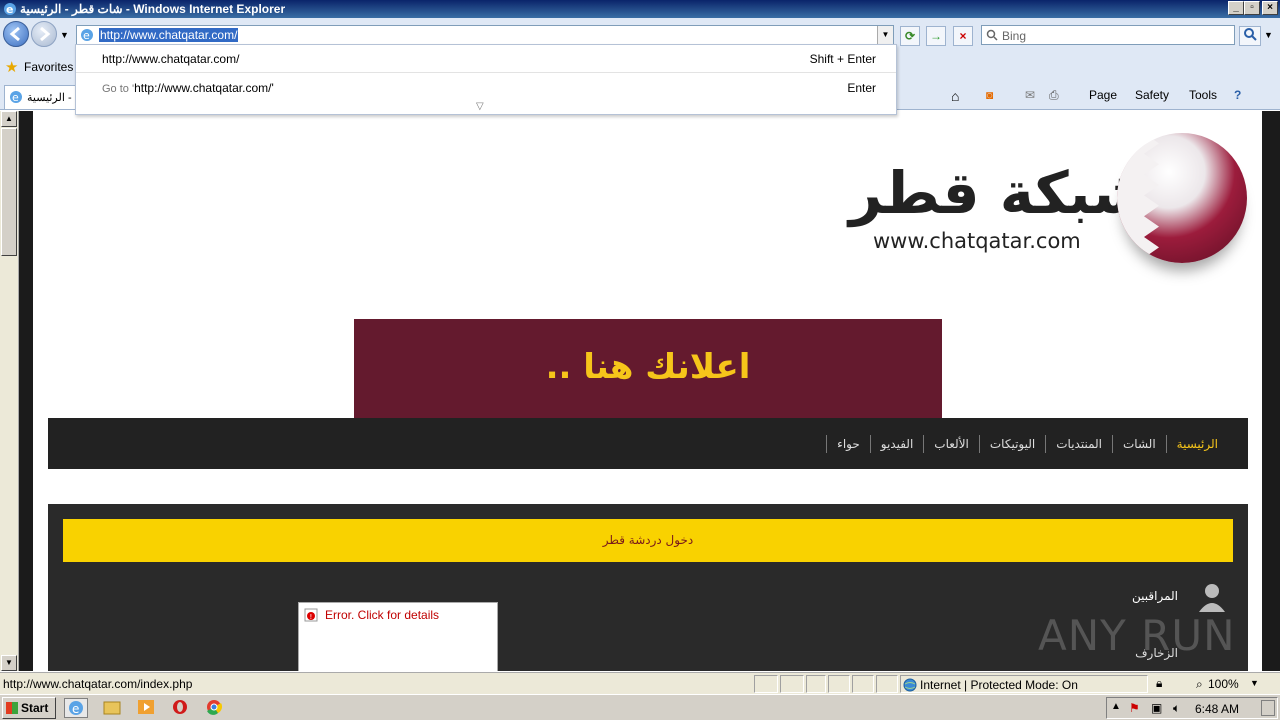  I want to click on address-text: http://www.chatqatar.com/, so click(169, 35).